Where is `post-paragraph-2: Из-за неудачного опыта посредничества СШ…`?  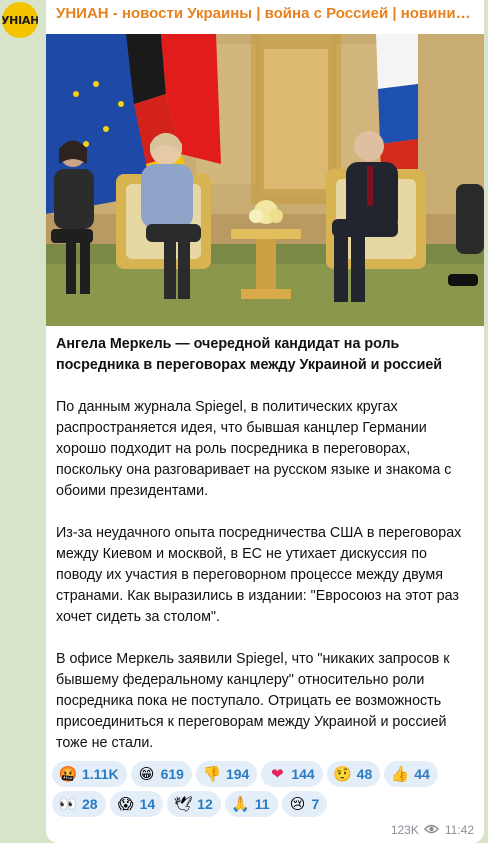 post-paragraph-2: Из-за неудачного опыта посредничества СШ… is located at coordinates (259, 575).